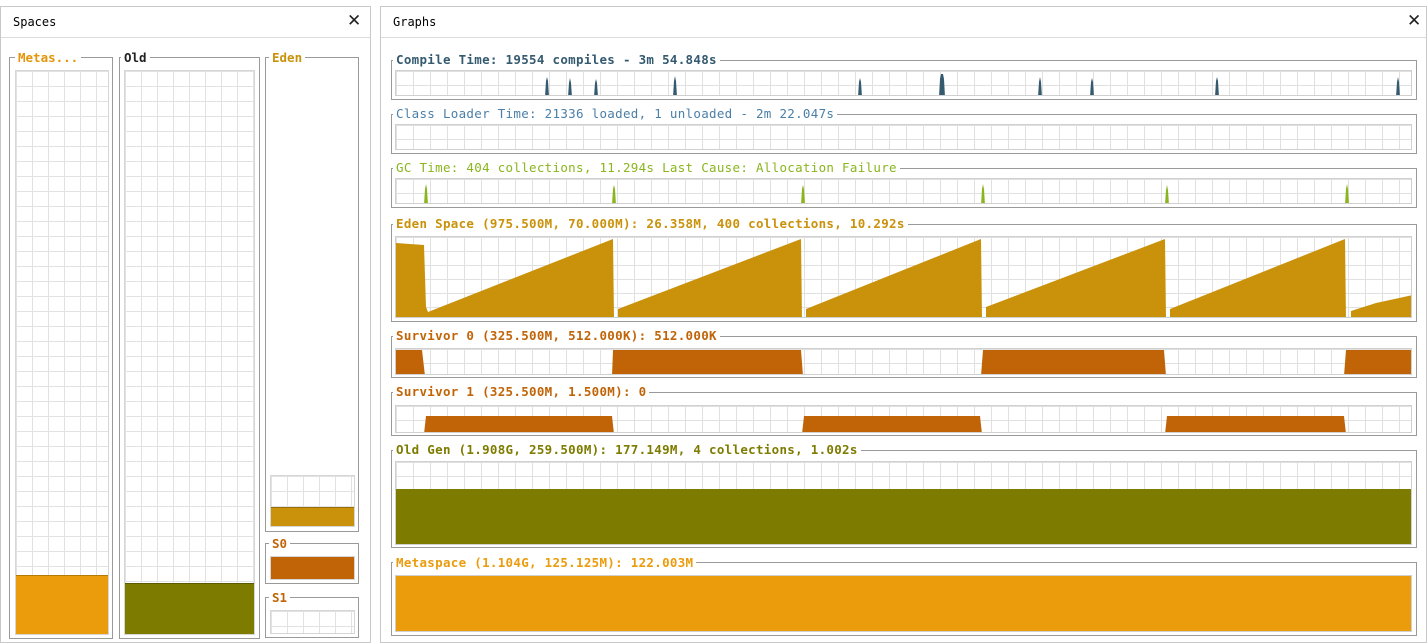 The image size is (1427, 643). I want to click on s0-space-fill, so click(312, 568).